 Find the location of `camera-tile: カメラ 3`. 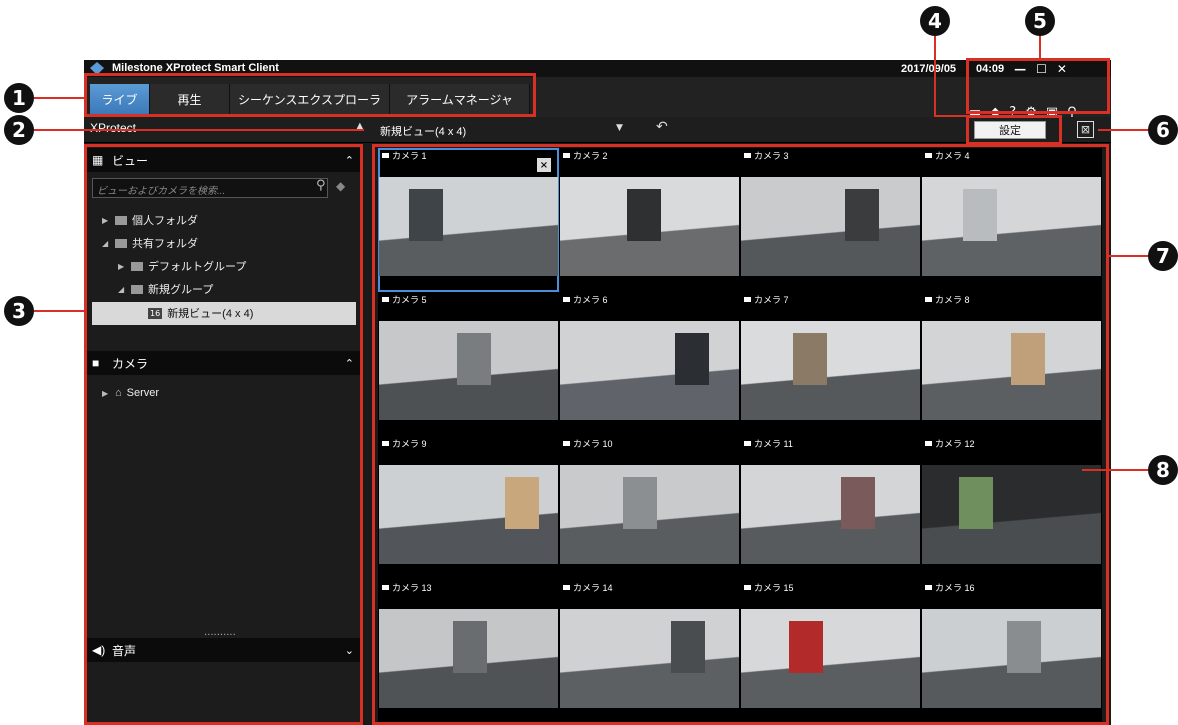

camera-tile: カメラ 3 is located at coordinates (830, 220).